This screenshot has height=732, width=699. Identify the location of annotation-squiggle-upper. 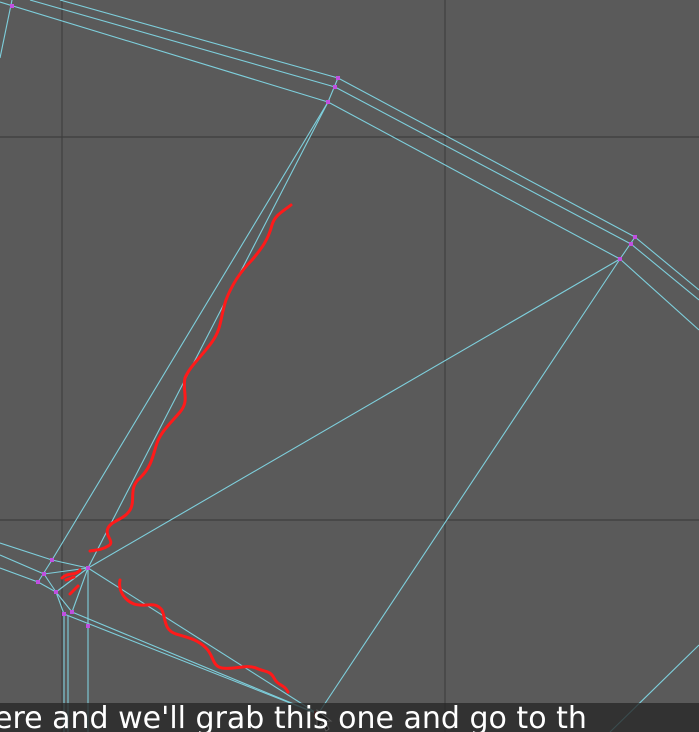
(190, 378).